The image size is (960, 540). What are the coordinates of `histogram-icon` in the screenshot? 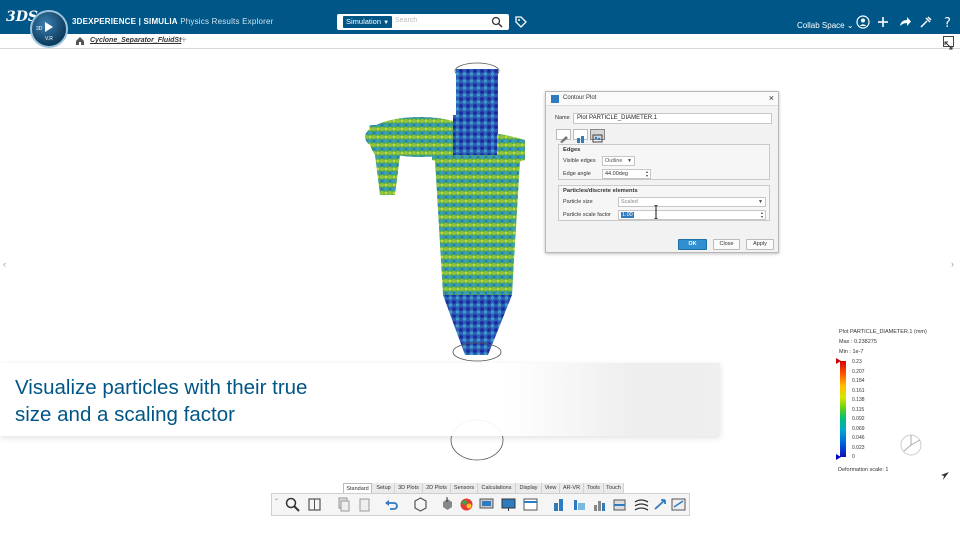 It's located at (599, 504).